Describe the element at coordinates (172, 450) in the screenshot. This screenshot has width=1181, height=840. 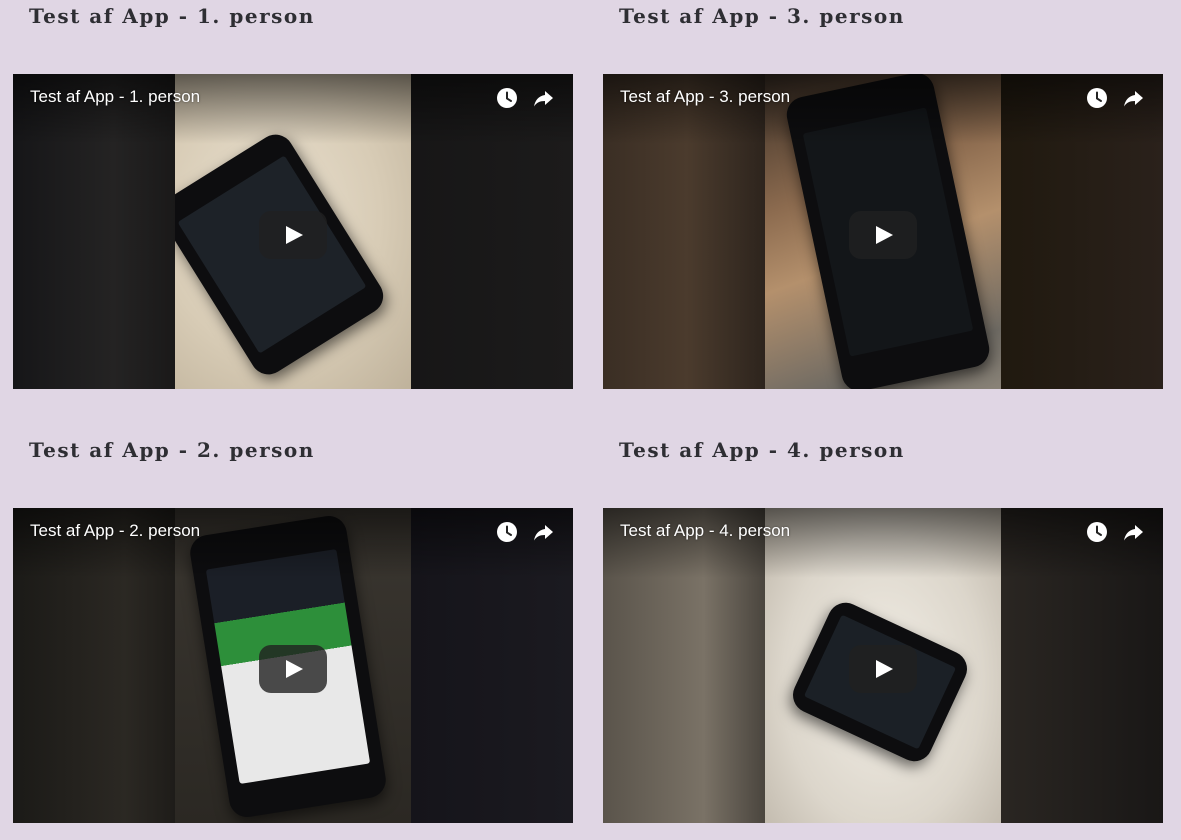
I see `section-title: Test af App - 2. person` at that location.